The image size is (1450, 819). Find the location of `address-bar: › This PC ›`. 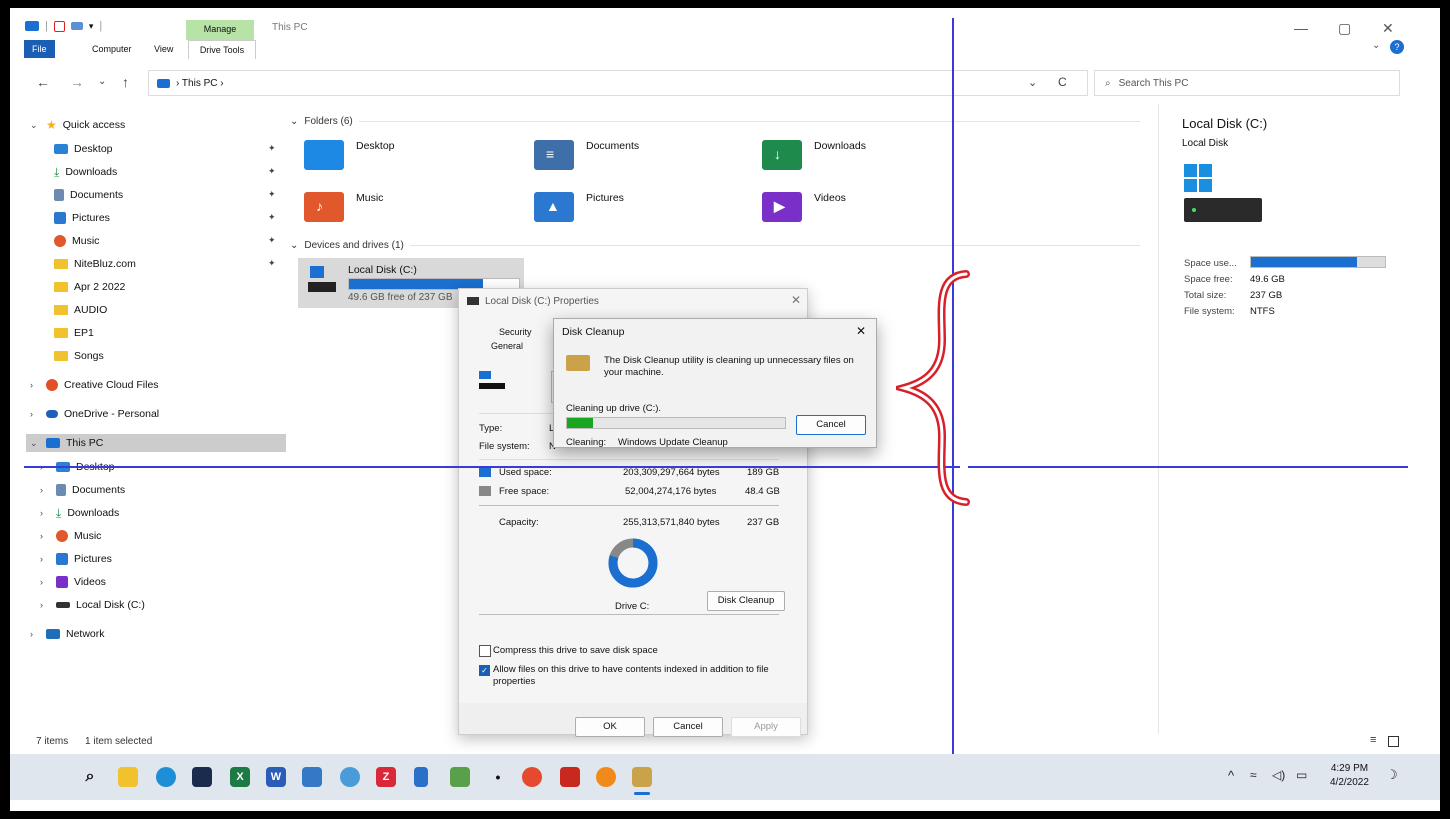

address-bar: › This PC › is located at coordinates (618, 83).